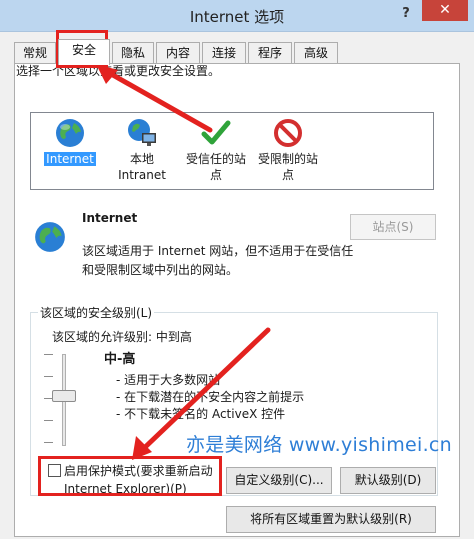 The height and width of the screenshot is (539, 474). I want to click on annotation-arrow-bottom, so click(201, 393).